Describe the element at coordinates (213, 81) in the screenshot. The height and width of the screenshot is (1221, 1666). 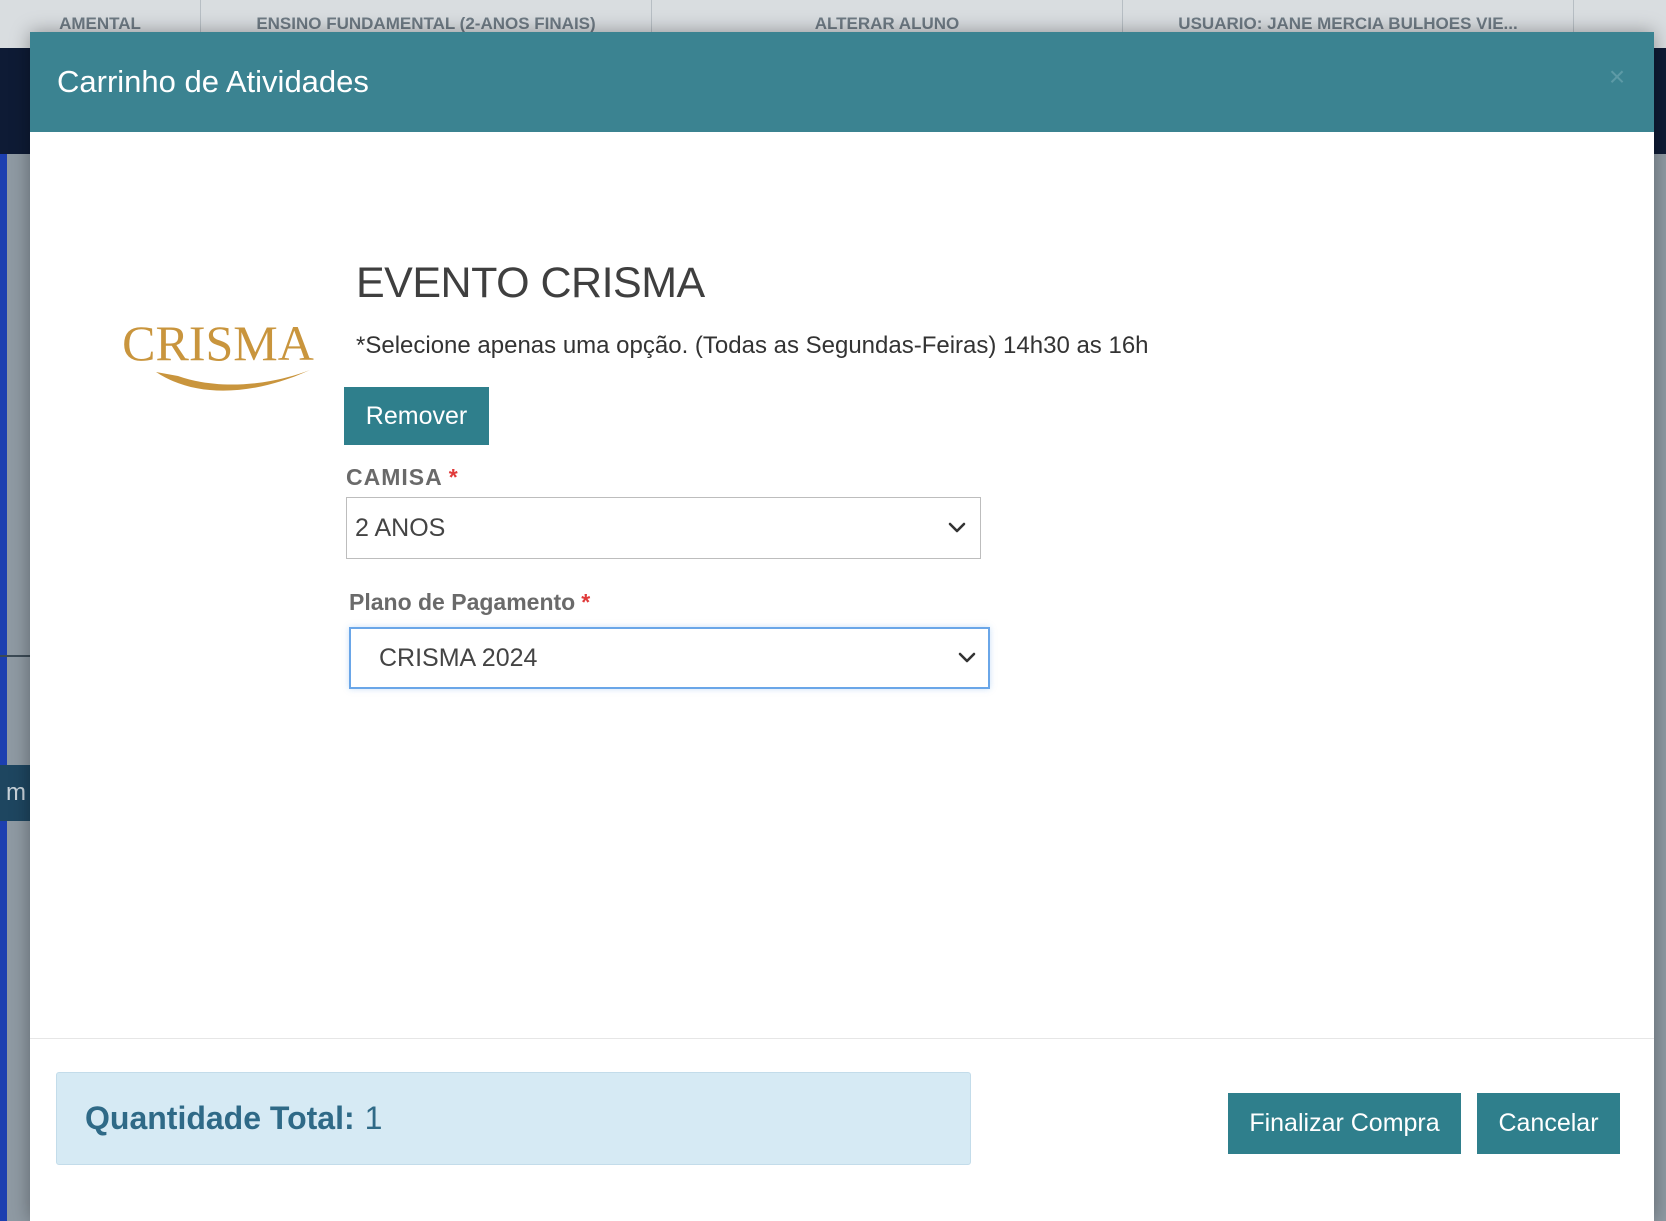
I see `modal-title: Carrinho de Atividades` at that location.